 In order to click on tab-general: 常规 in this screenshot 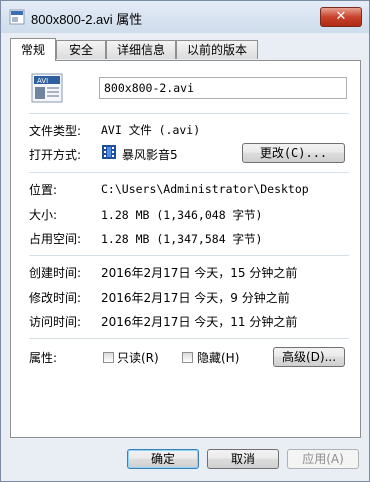, I will do `click(33, 49)`.